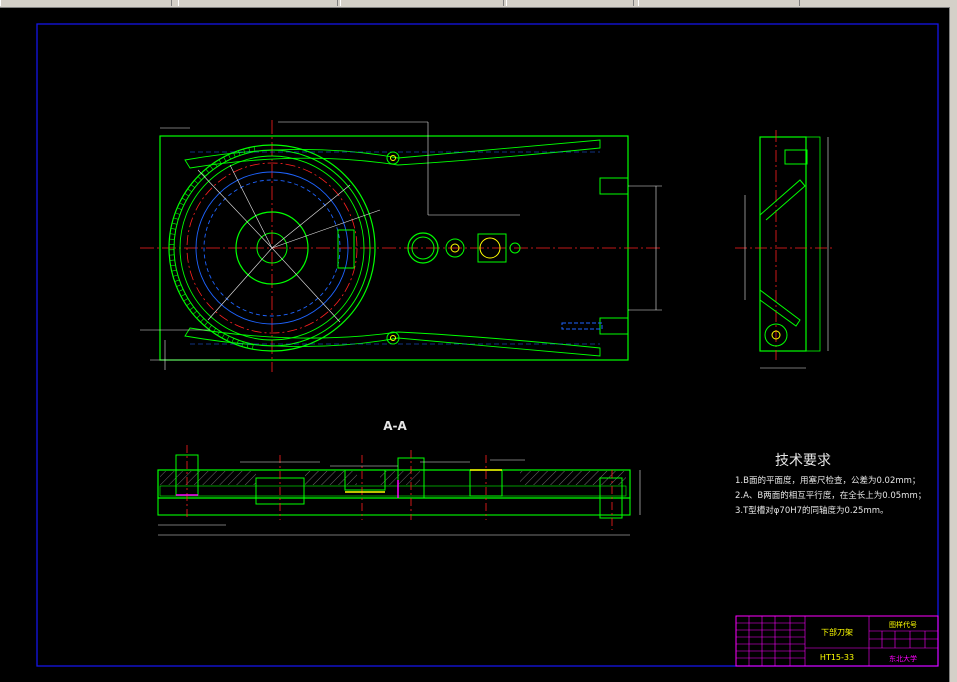 Image resolution: width=957 pixels, height=682 pixels. Describe the element at coordinates (837, 657) in the screenshot. I see `part-code: HT15-33` at that location.